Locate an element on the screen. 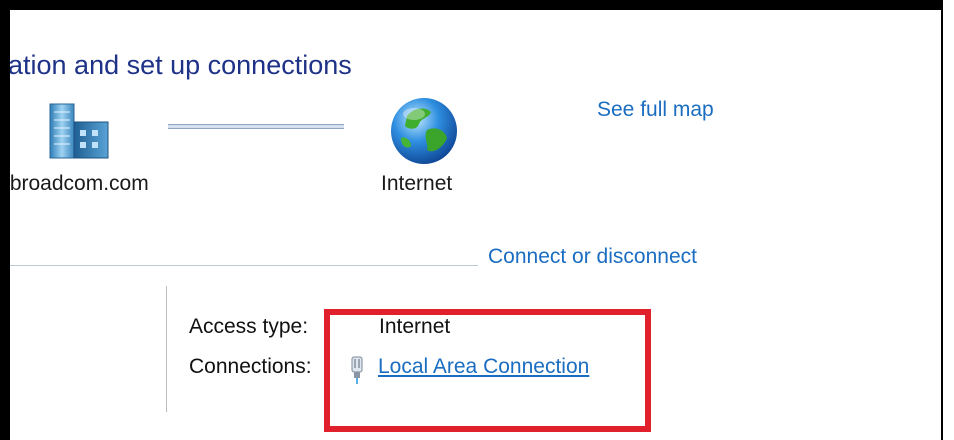 This screenshot has height=440, width=954. access-type-label: Access type: is located at coordinates (249, 326).